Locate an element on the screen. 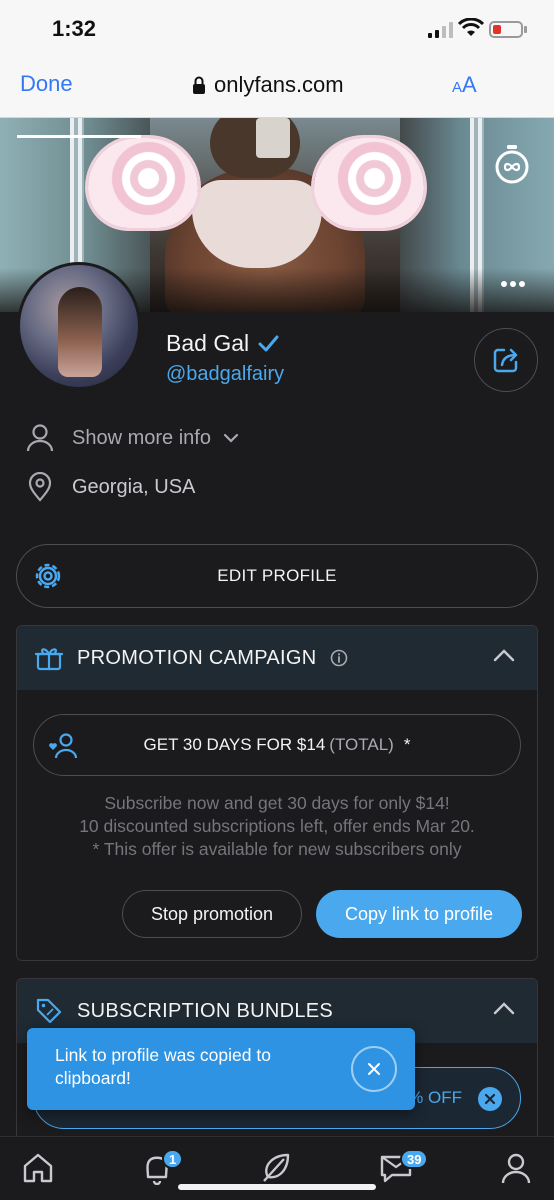 The width and height of the screenshot is (554, 1200). edit-profile-label: EDIT PROFILE is located at coordinates (277, 575).